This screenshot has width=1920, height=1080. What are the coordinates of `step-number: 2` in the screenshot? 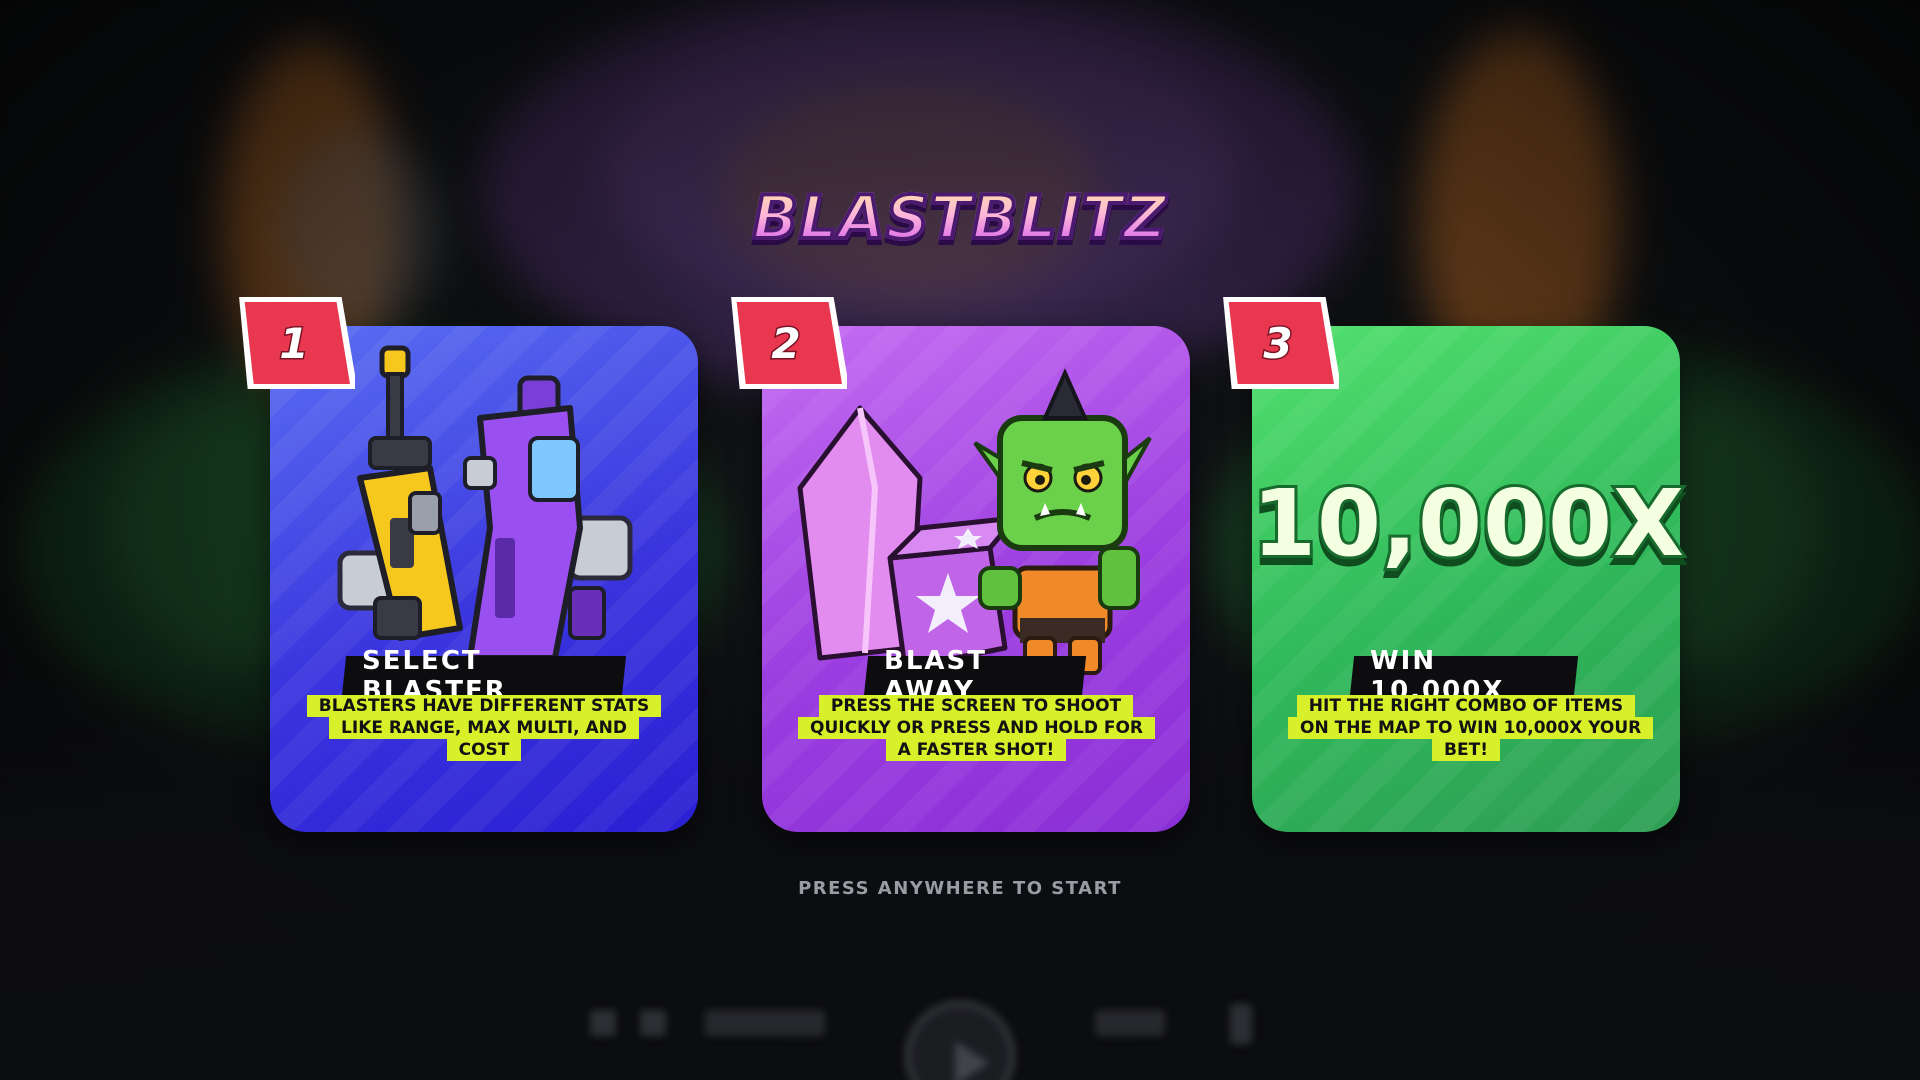 It's located at (786, 343).